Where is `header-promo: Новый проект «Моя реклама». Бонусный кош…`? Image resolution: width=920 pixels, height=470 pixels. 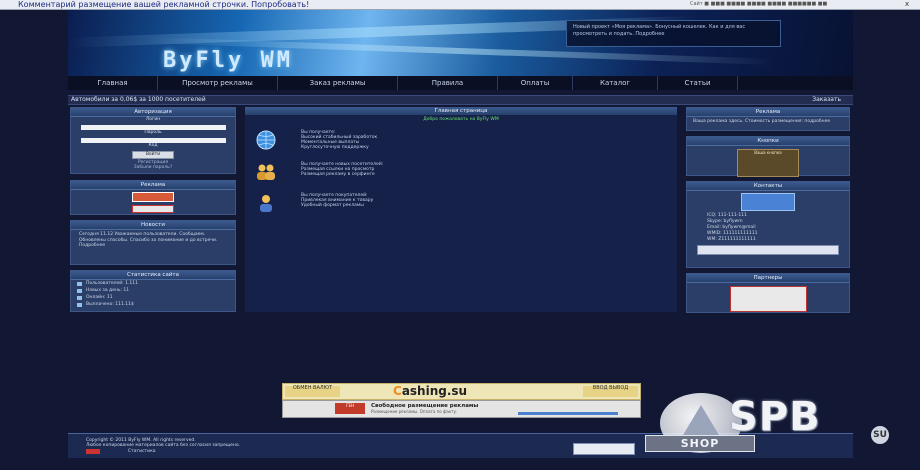
header-promo: Новый проект «Моя реклама». Бонусный кош… is located at coordinates (673, 33).